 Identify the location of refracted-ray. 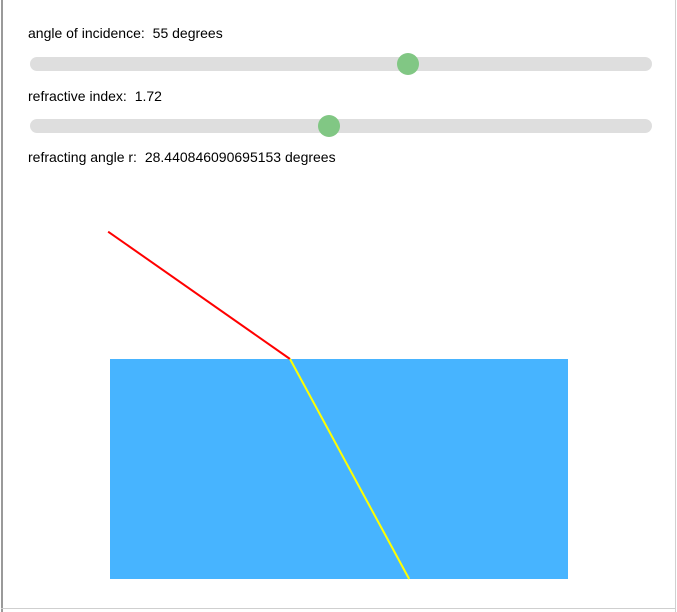
(350, 469).